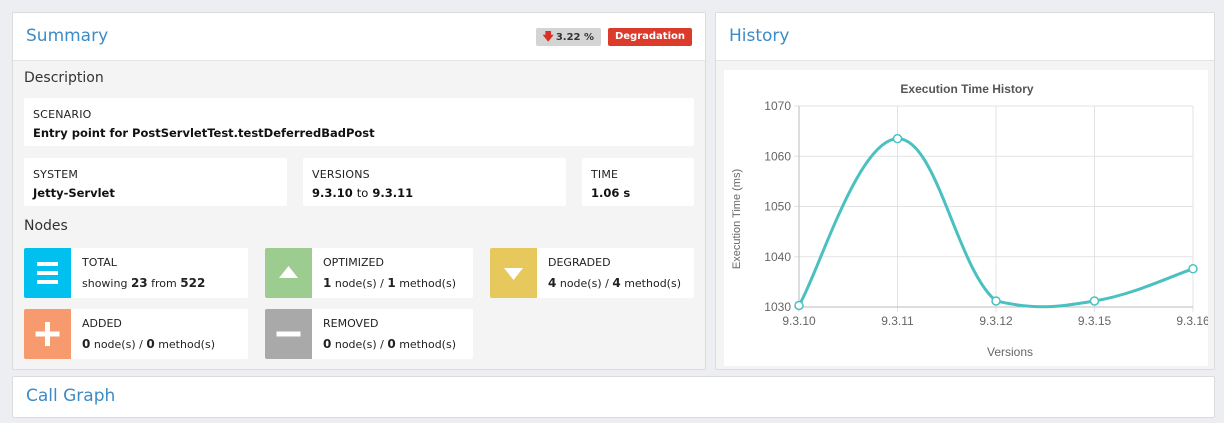  Describe the element at coordinates (393, 193) in the screenshot. I see `version-to: 9.3.11` at that location.